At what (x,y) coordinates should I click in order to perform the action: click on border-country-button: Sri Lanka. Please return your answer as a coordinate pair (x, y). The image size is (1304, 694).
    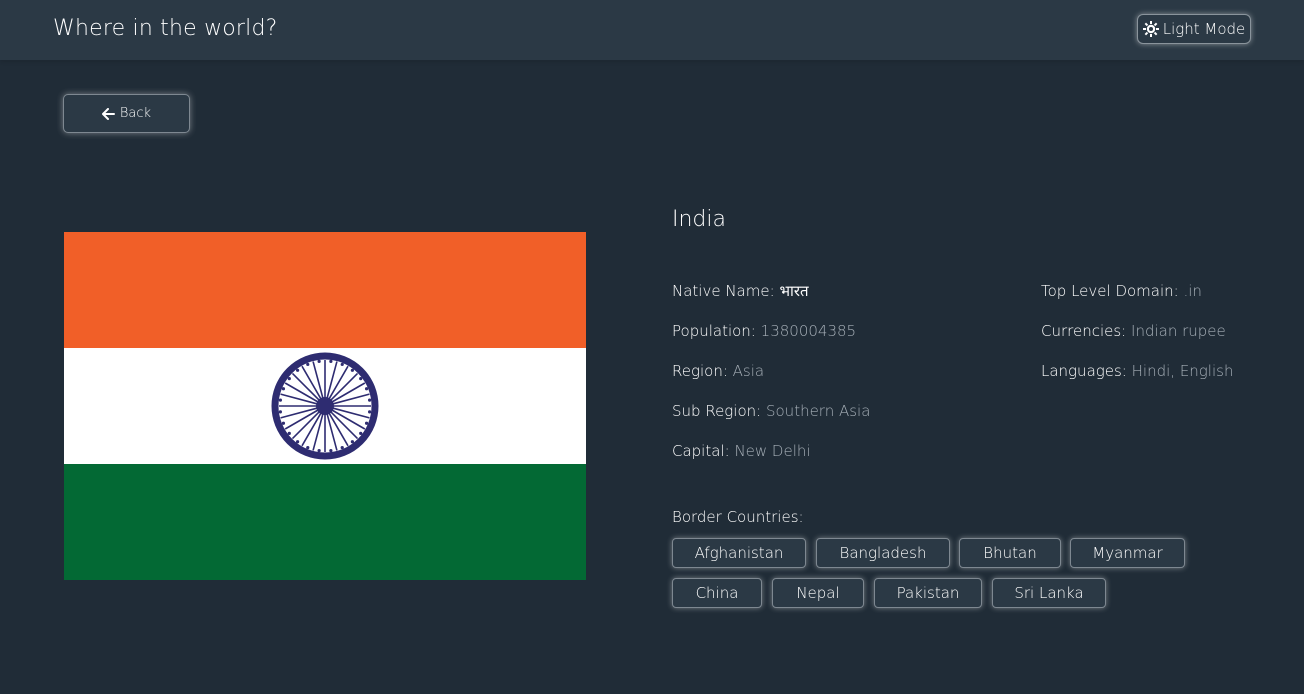
    Looking at the image, I should click on (1049, 593).